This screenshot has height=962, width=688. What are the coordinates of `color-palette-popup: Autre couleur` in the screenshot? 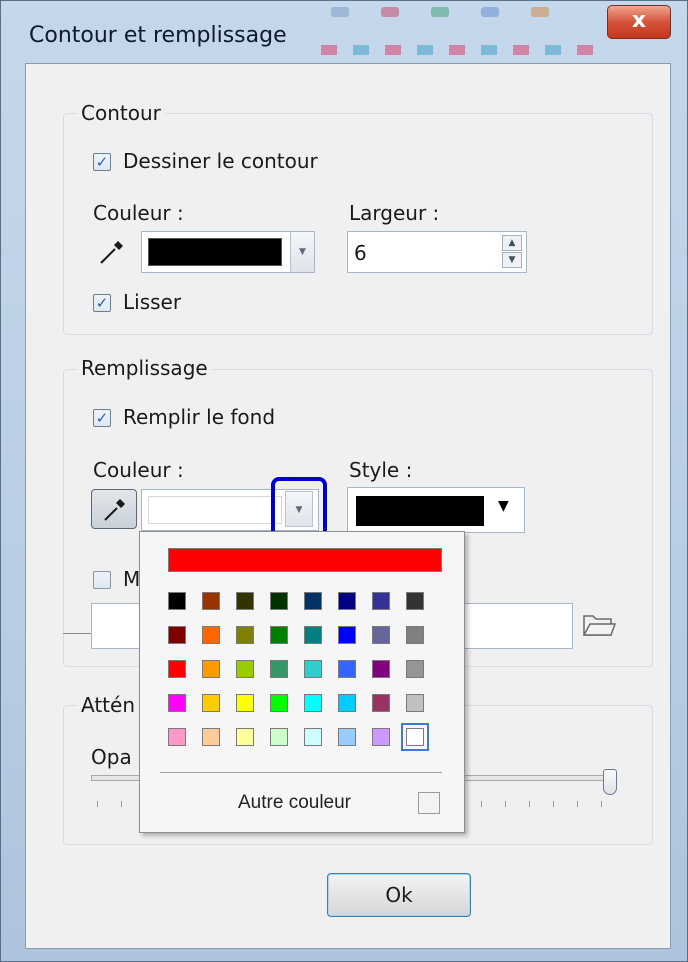 It's located at (302, 682).